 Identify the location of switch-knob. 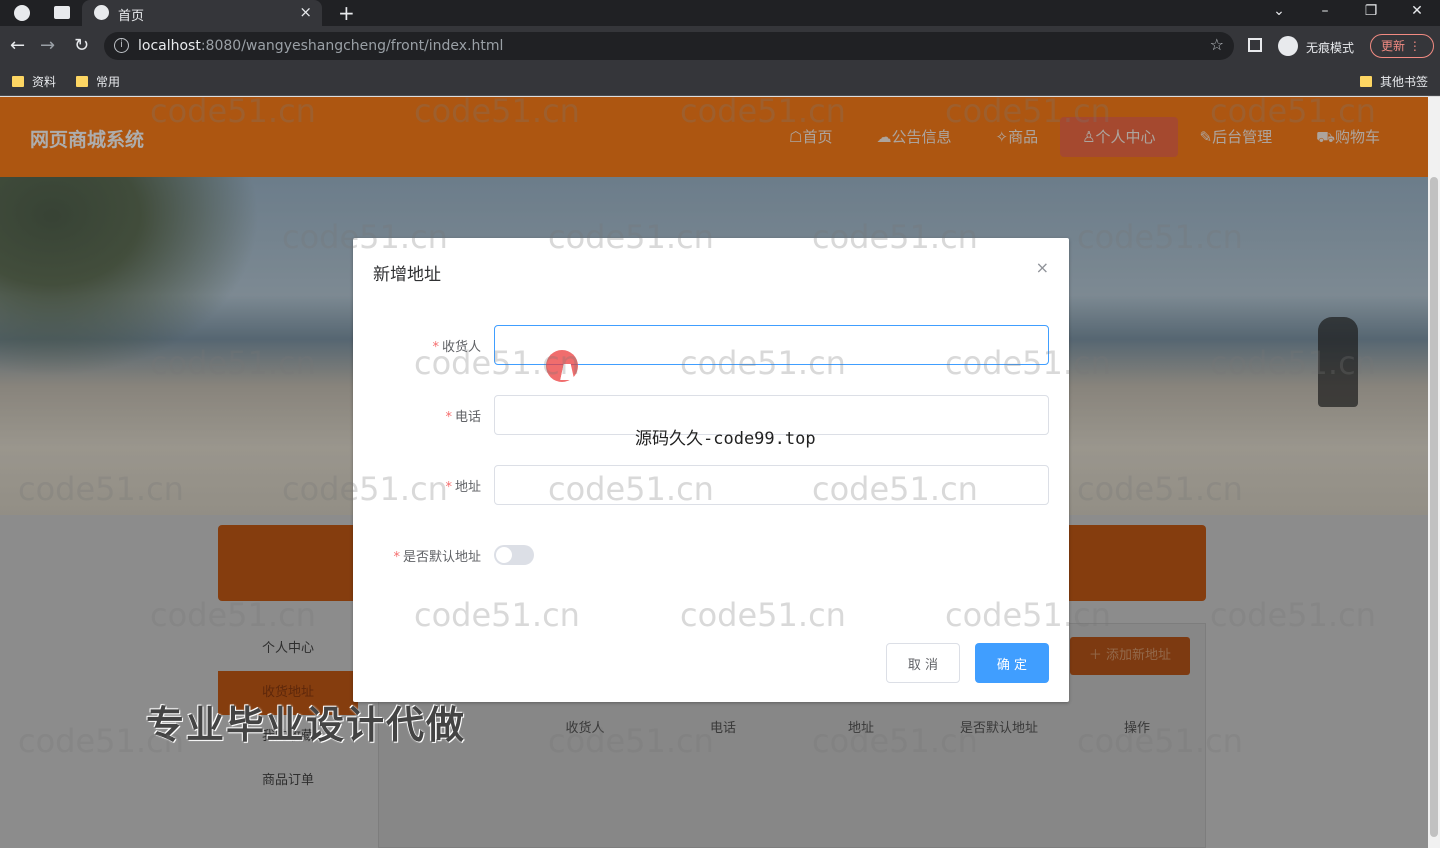
(504, 555).